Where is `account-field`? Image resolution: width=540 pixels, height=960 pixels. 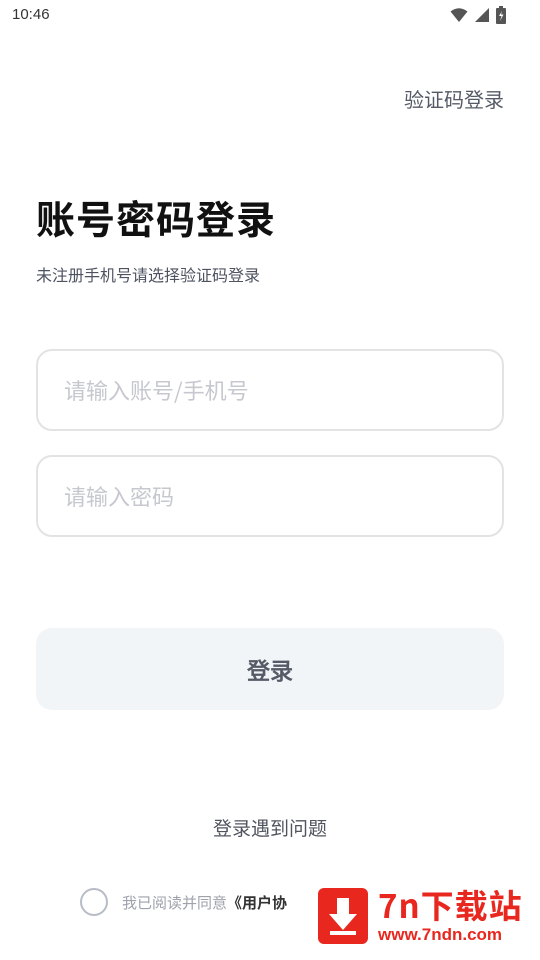 account-field is located at coordinates (270, 390).